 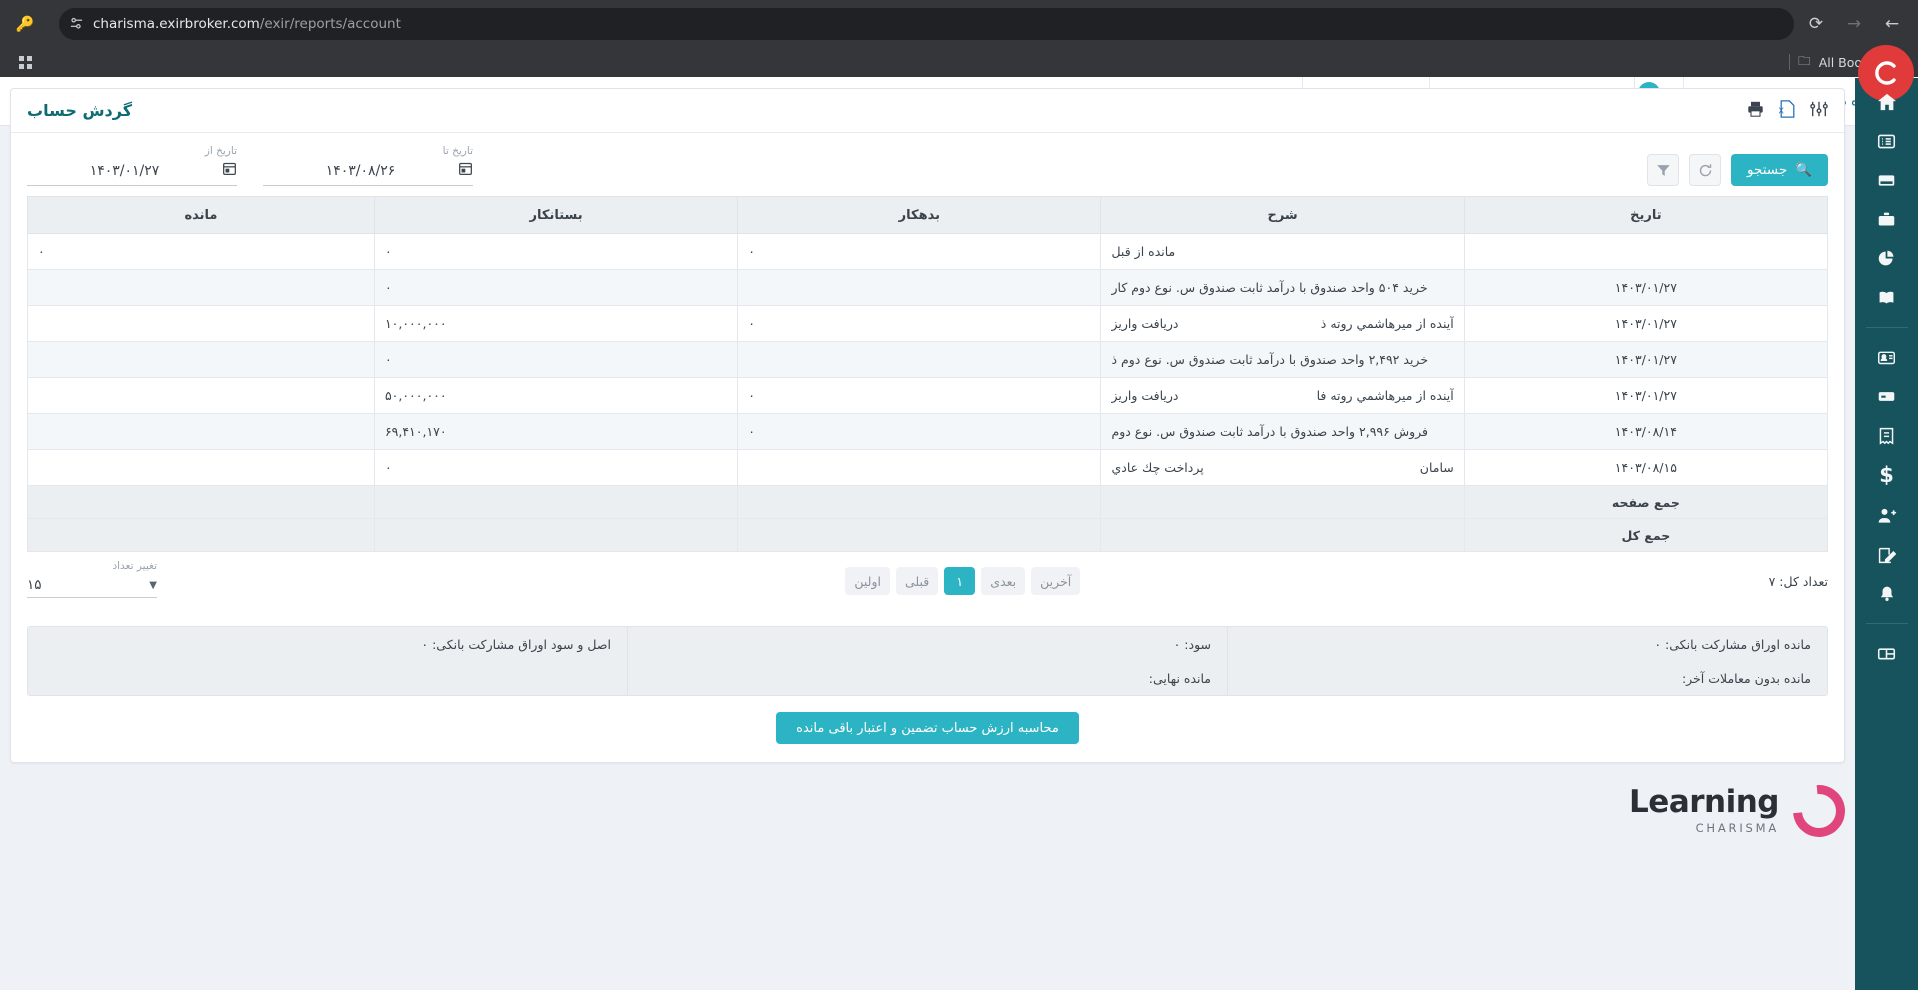 What do you see at coordinates (1804, 62) in the screenshot?
I see `bookmarks-folder-icon: 🗀` at bounding box center [1804, 62].